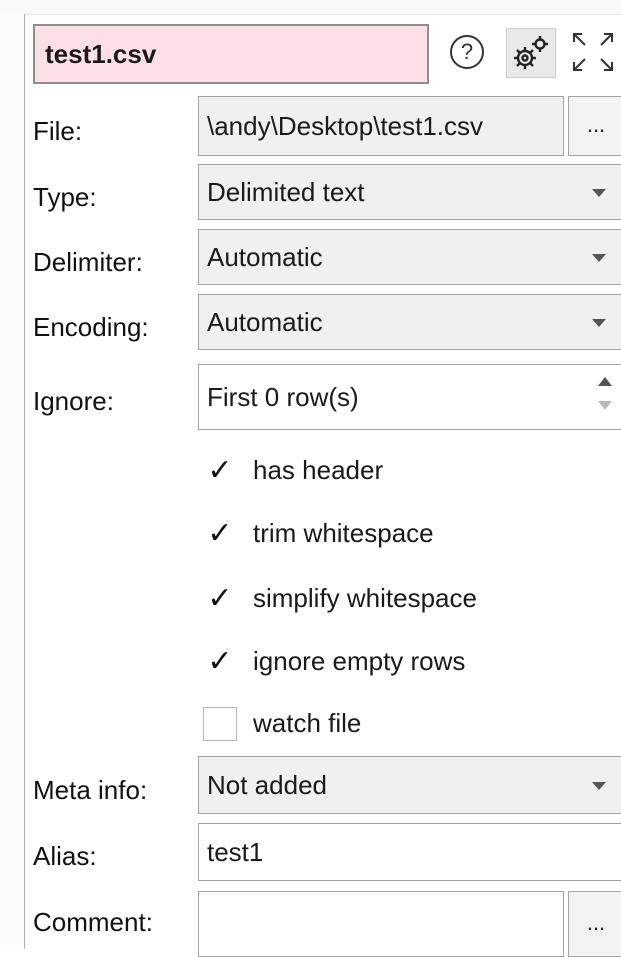  I want to click on spin-up-icon, so click(605, 381).